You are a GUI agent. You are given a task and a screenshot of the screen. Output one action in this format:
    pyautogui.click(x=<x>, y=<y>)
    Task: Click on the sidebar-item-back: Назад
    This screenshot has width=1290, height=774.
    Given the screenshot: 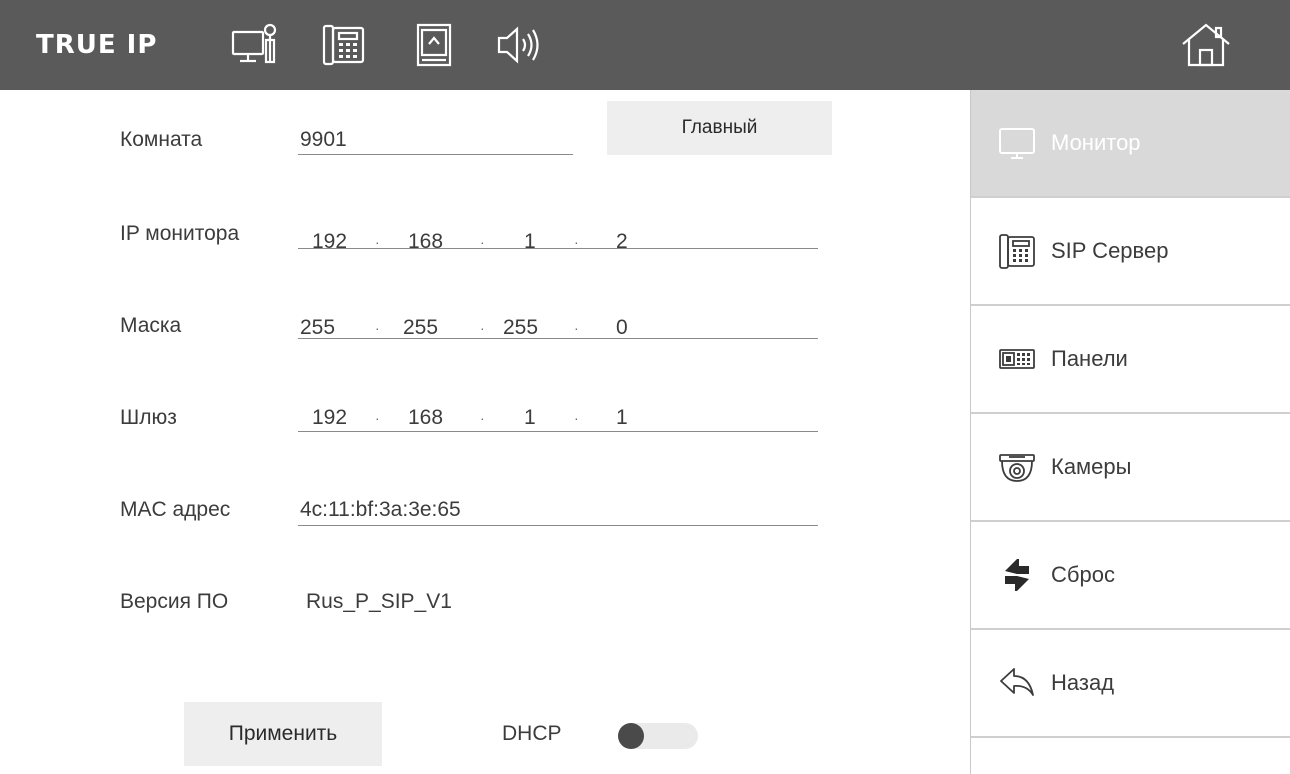 What is the action you would take?
    pyautogui.click(x=1130, y=684)
    